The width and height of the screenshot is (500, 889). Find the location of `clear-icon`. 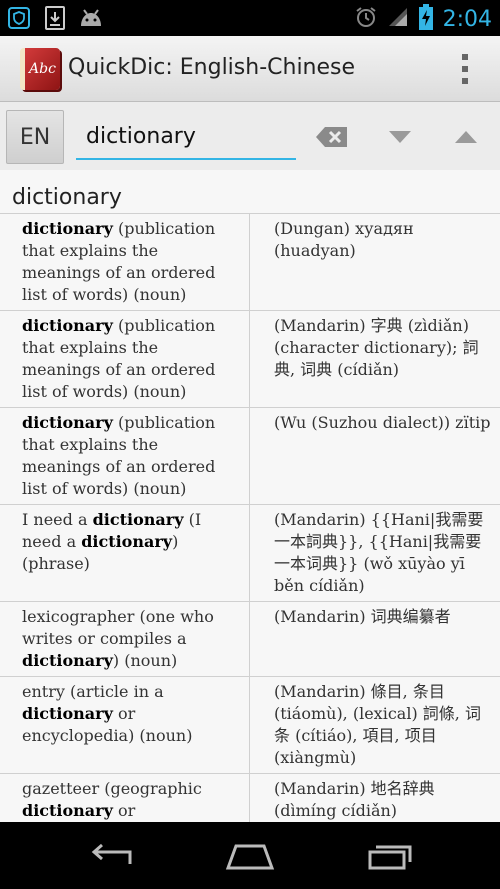

clear-icon is located at coordinates (332, 137).